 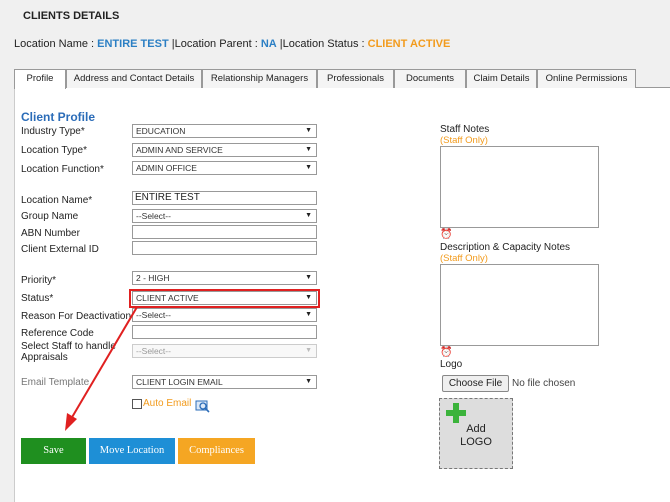 What do you see at coordinates (476, 429) in the screenshot?
I see `add-logo-text-1: Add` at bounding box center [476, 429].